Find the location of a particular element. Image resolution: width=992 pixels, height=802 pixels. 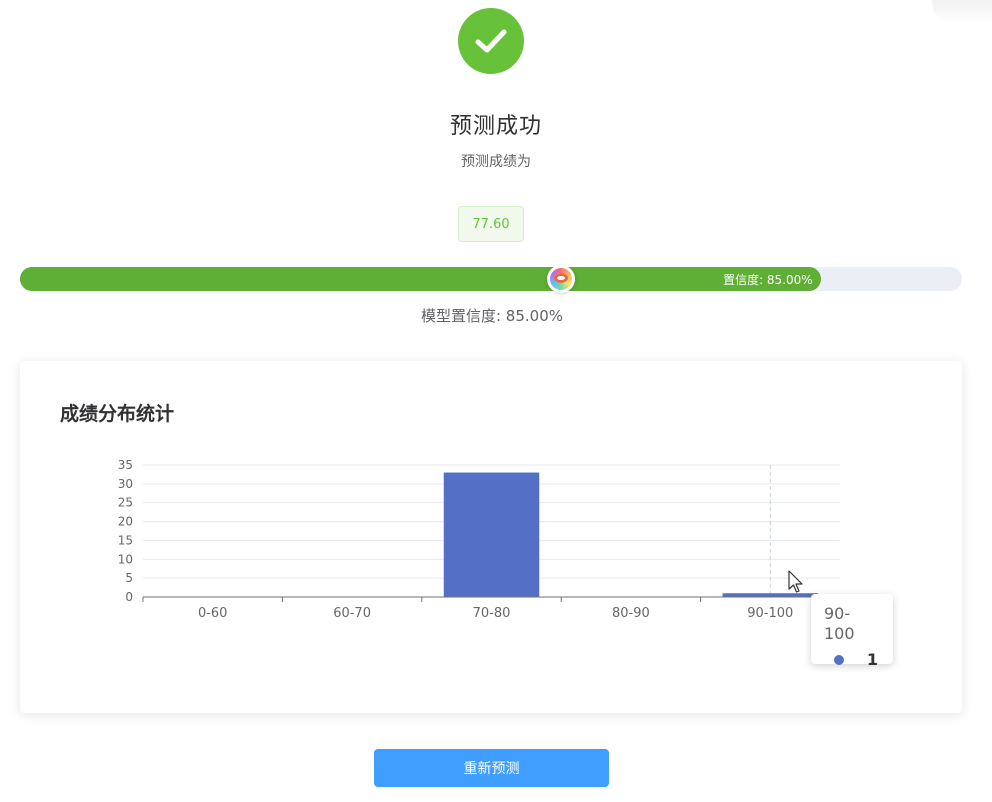

mouse-pointer-icon is located at coordinates (795, 581).